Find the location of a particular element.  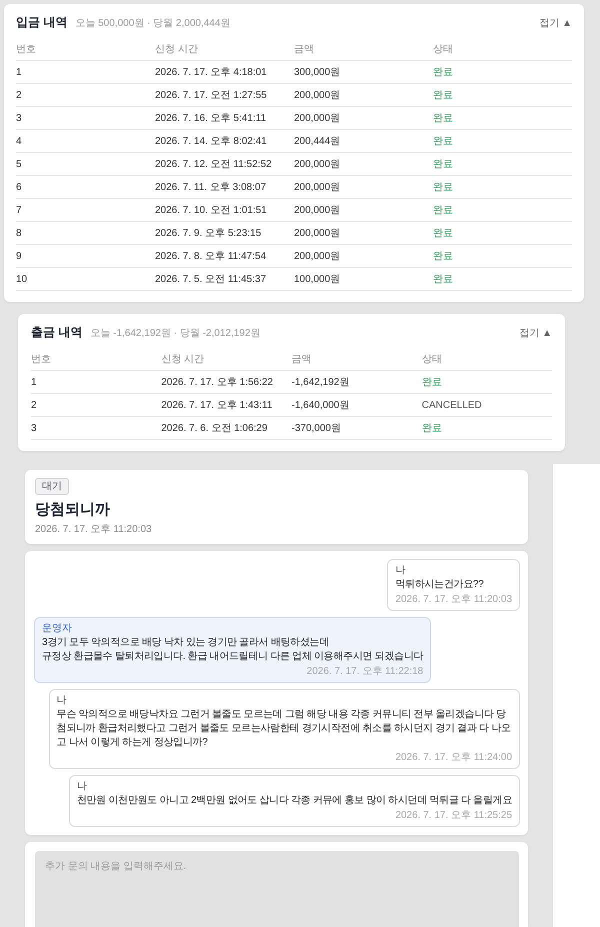

table-cell-text: 200,444원 is located at coordinates (317, 141).